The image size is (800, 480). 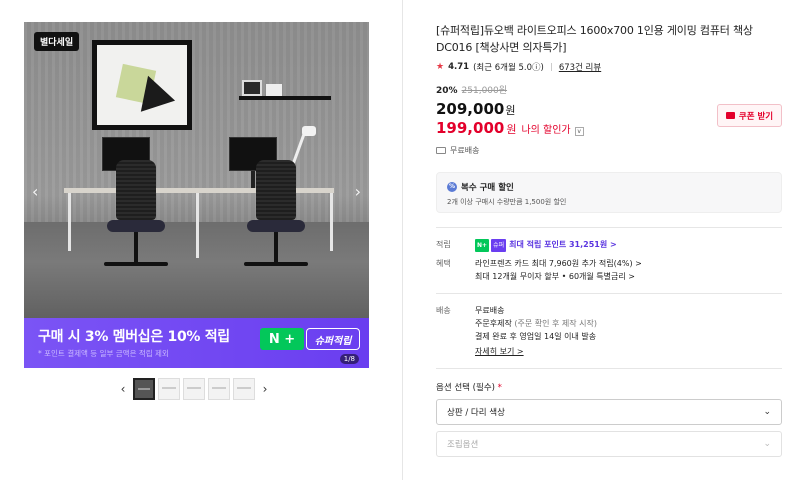 What do you see at coordinates (470, 109) in the screenshot?
I see `price: 209,000` at bounding box center [470, 109].